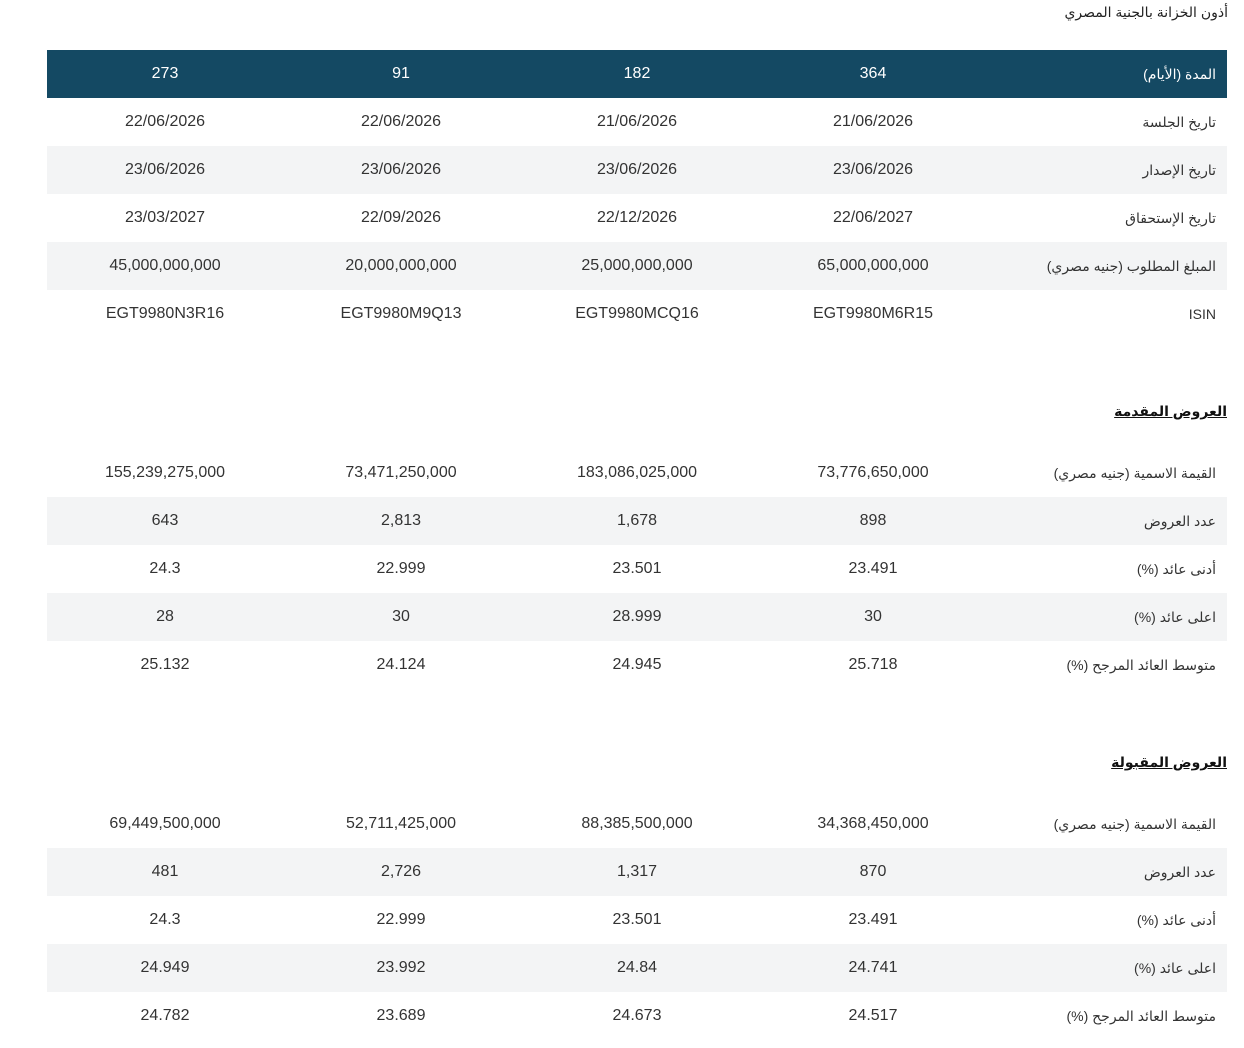 This screenshot has width=1244, height=1048. I want to click on table-cell: 25,000,000,000, so click(637, 265).